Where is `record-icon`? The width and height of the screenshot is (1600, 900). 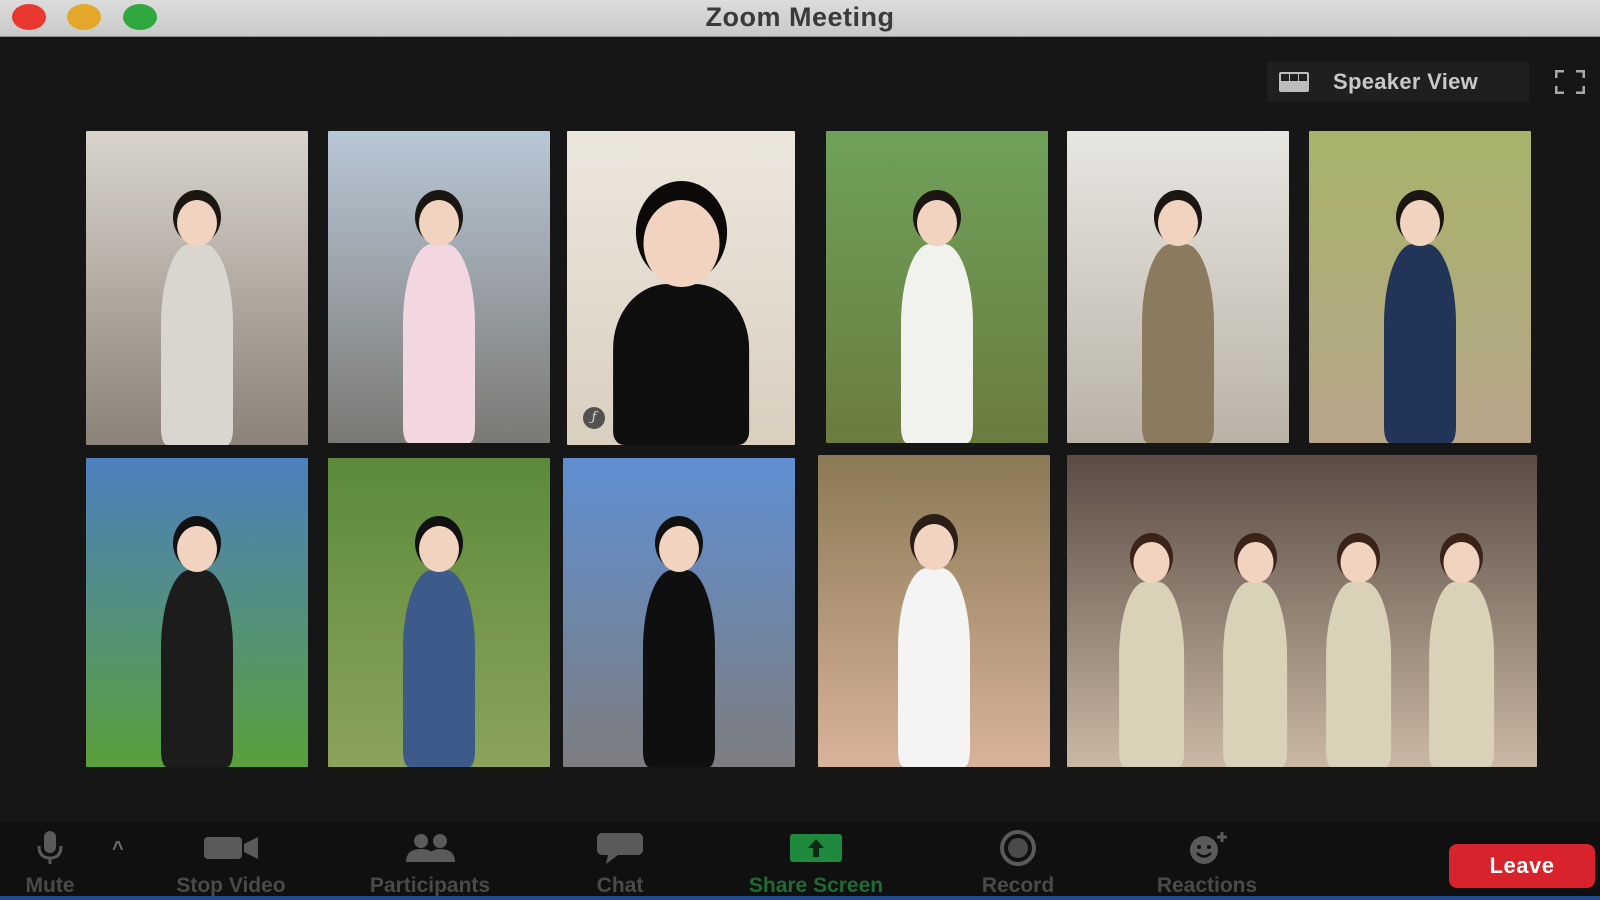 record-icon is located at coordinates (1018, 848).